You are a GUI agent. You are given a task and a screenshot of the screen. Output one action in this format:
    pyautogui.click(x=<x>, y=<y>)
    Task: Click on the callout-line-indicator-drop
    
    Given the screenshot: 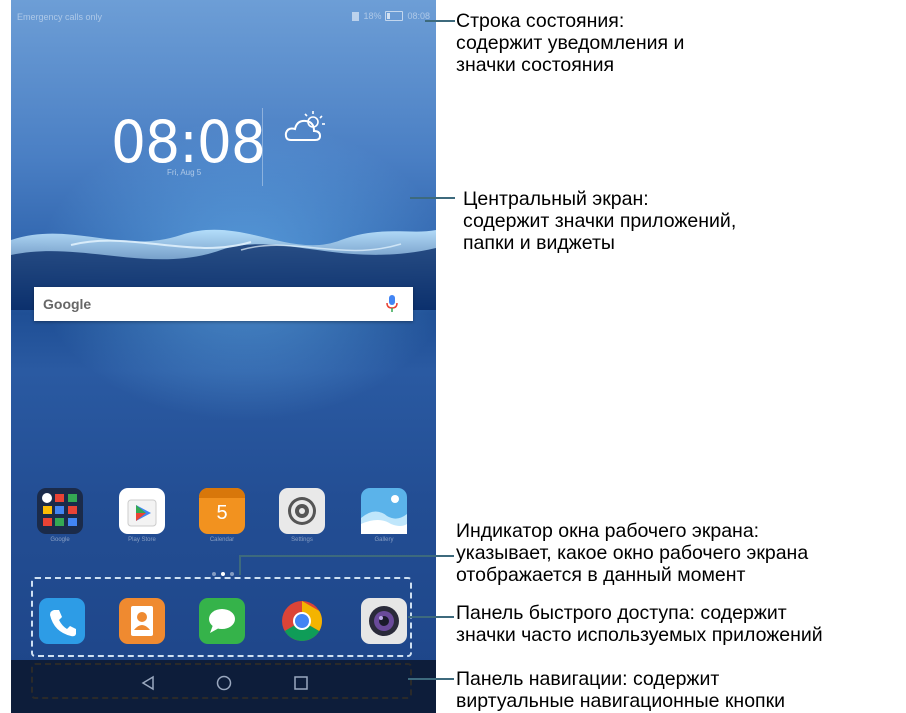 What is the action you would take?
    pyautogui.click(x=240, y=565)
    